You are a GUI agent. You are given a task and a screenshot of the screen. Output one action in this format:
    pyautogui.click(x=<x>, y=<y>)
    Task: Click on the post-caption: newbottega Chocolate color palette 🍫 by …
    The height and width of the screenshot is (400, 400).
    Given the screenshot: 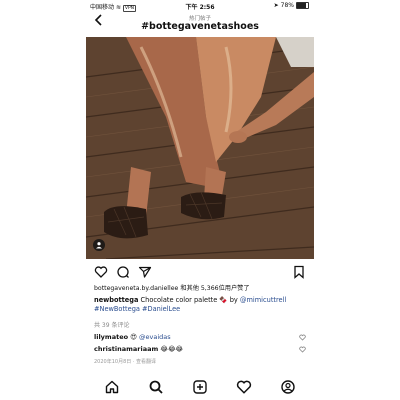 What is the action you would take?
    pyautogui.click(x=201, y=305)
    